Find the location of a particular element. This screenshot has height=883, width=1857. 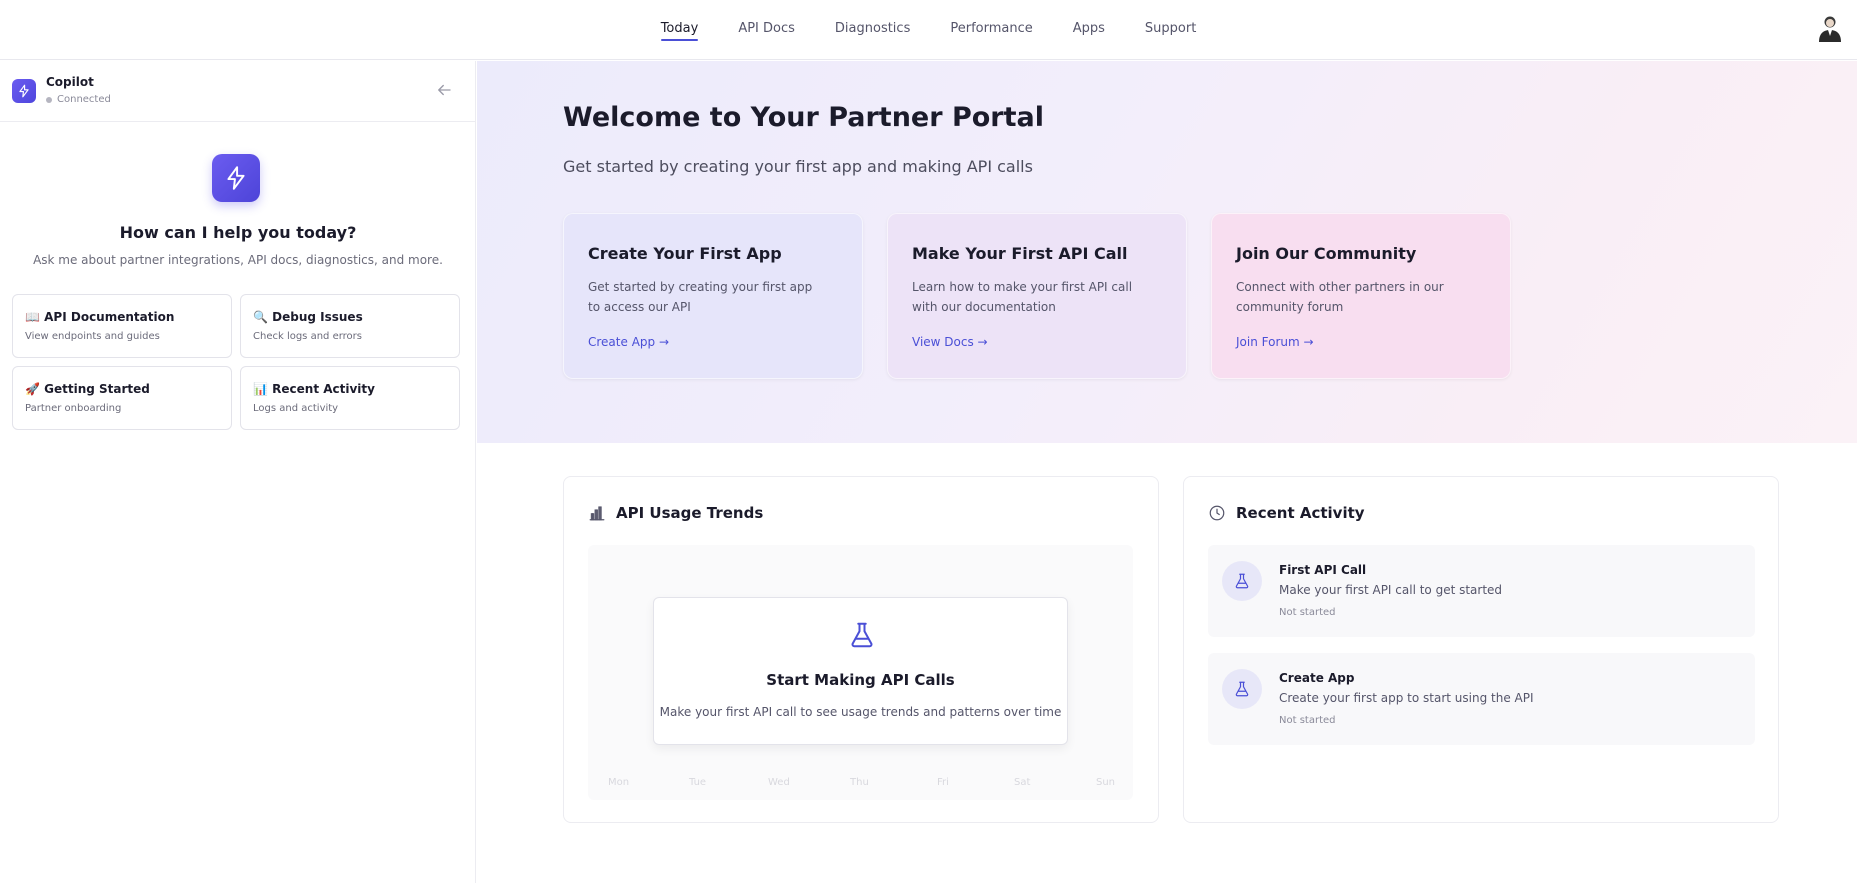

tab-diagnostics: Diagnostics is located at coordinates (872, 30).